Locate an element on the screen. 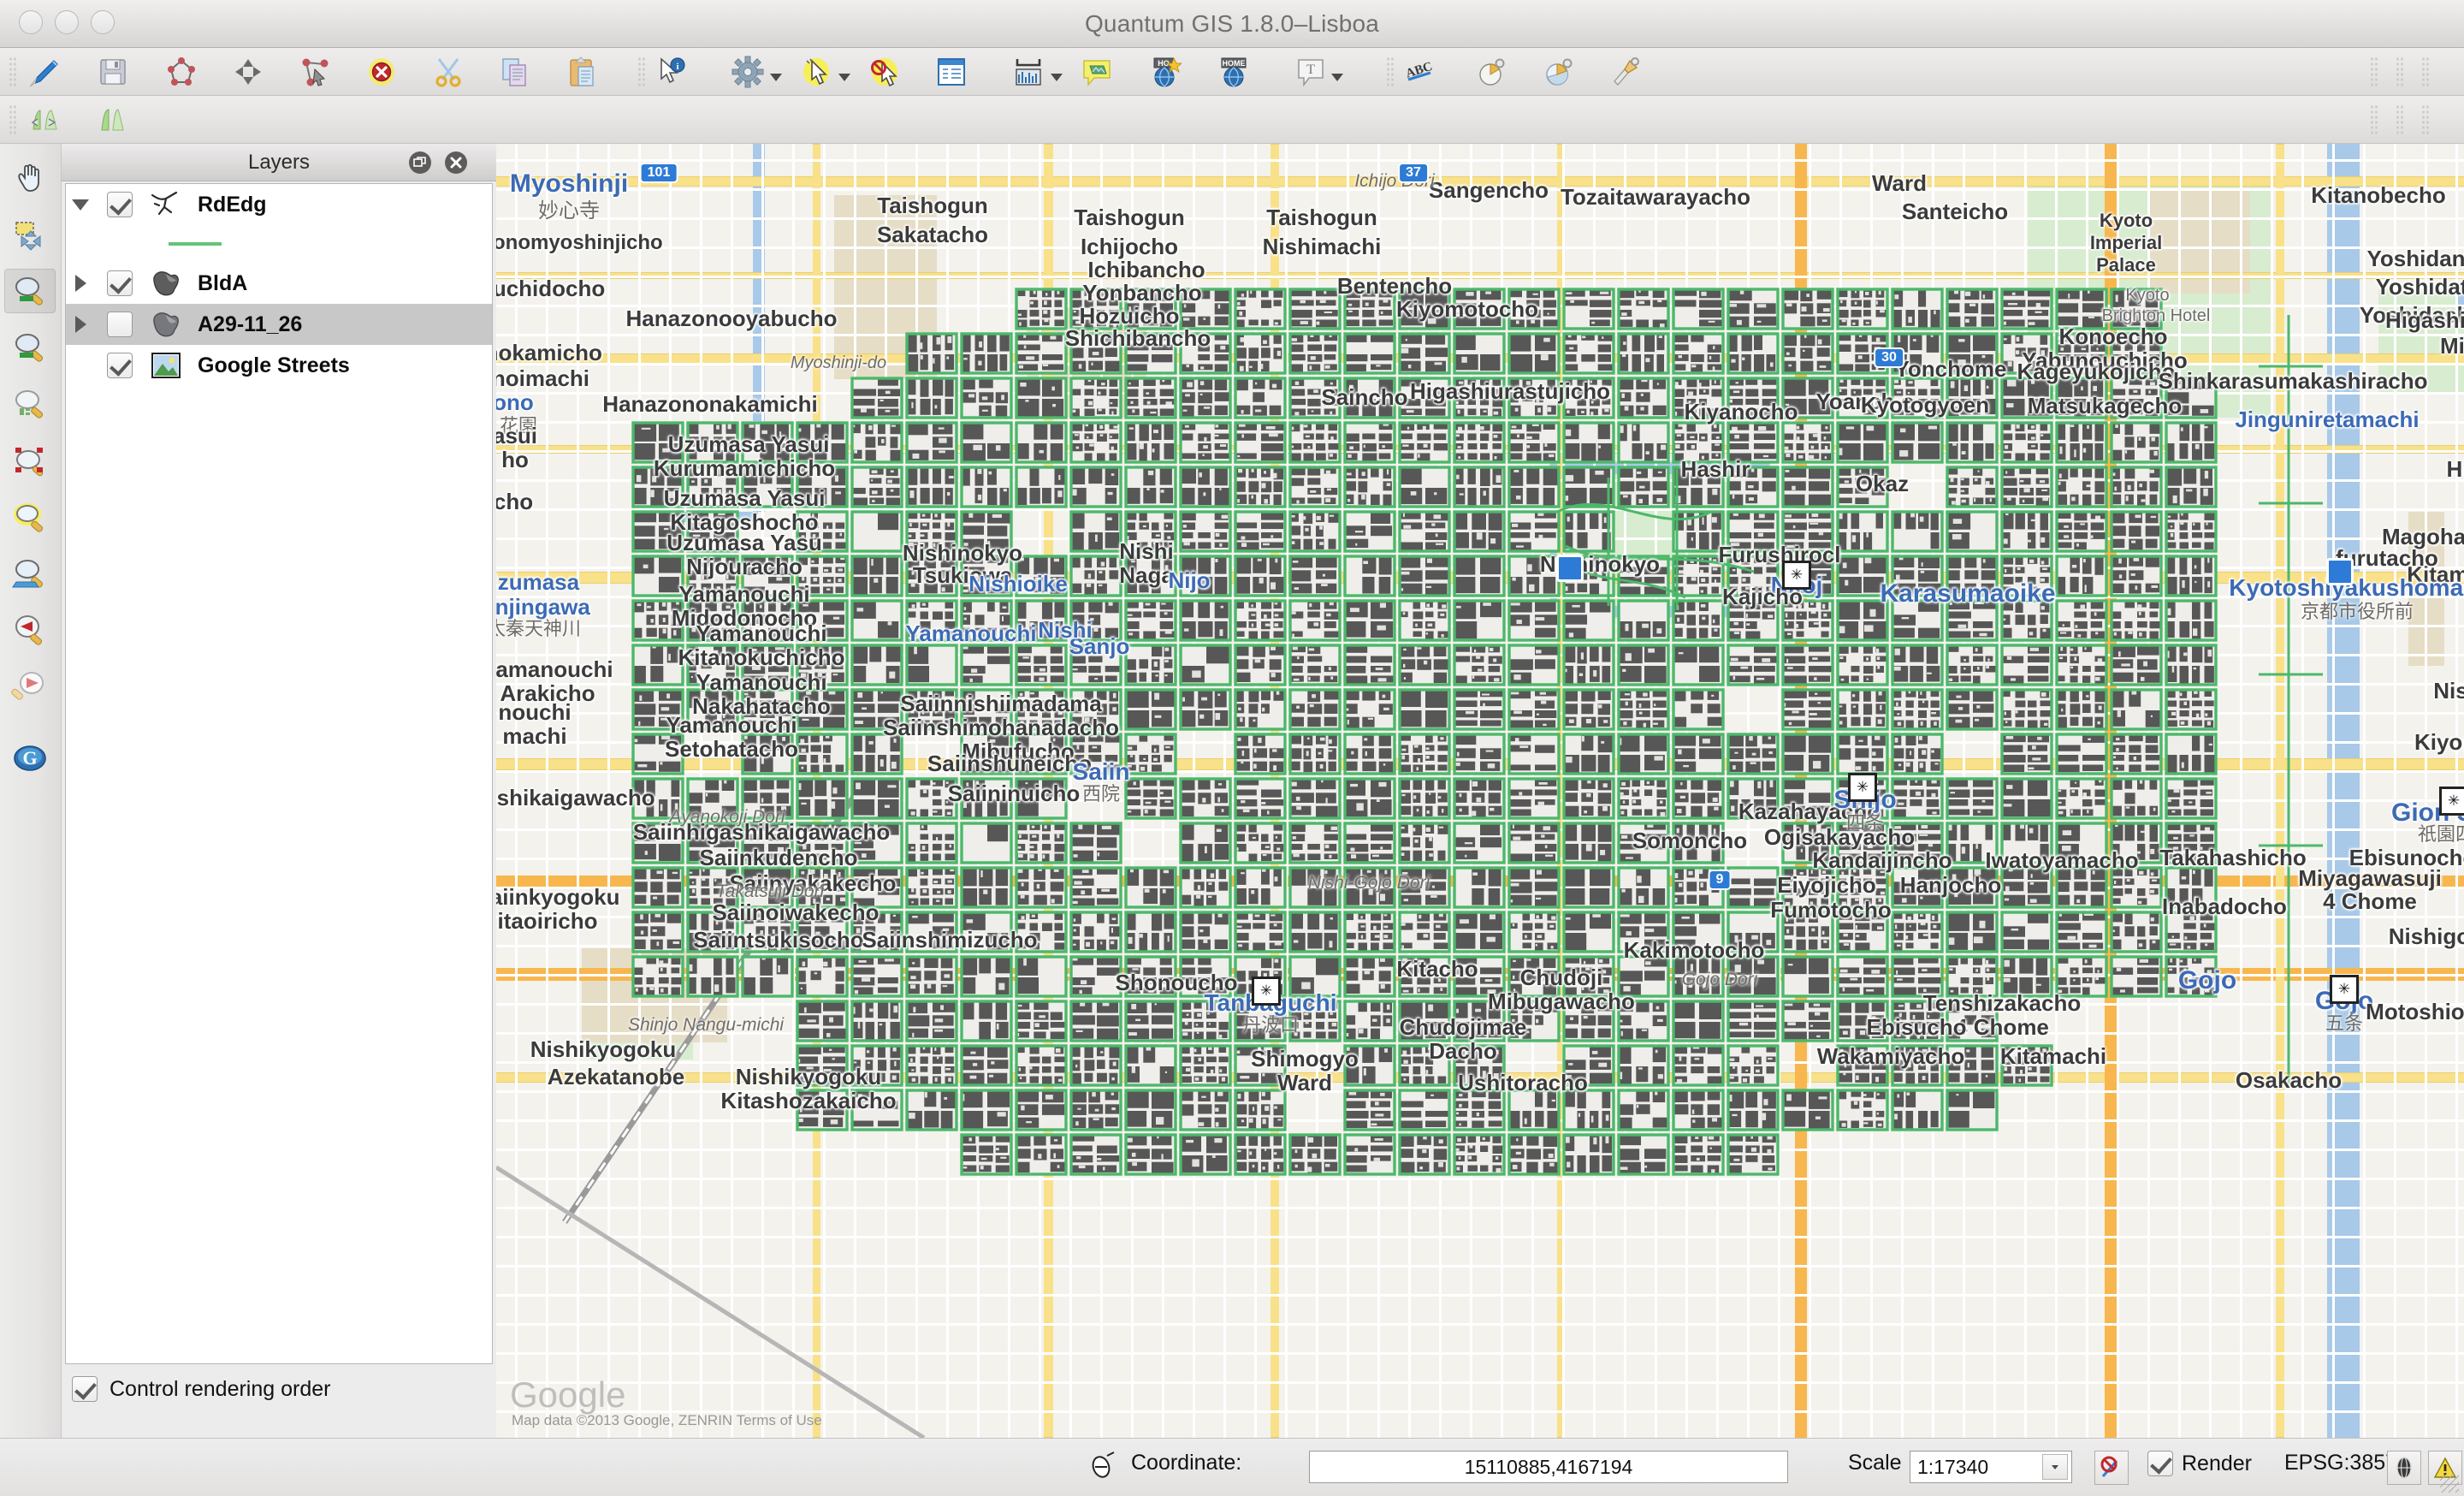 The width and height of the screenshot is (2464, 1496). diagram-button is located at coordinates (1492, 72).